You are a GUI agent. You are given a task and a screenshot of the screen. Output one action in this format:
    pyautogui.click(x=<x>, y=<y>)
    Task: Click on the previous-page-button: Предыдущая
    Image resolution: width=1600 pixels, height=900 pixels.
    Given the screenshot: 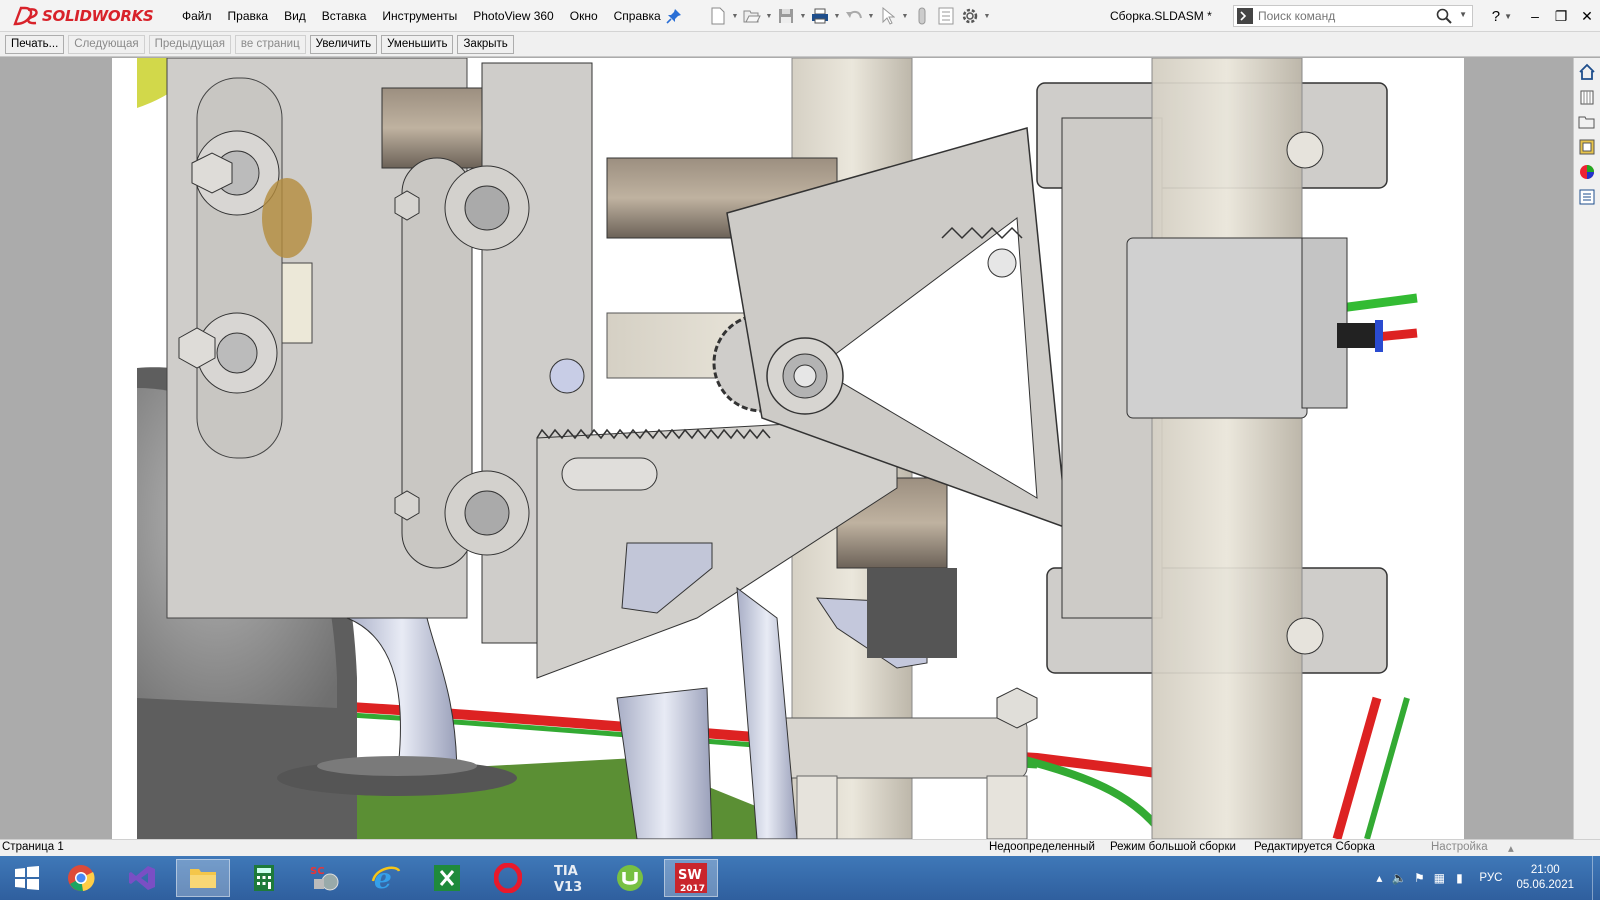 What is the action you would take?
    pyautogui.click(x=189, y=44)
    